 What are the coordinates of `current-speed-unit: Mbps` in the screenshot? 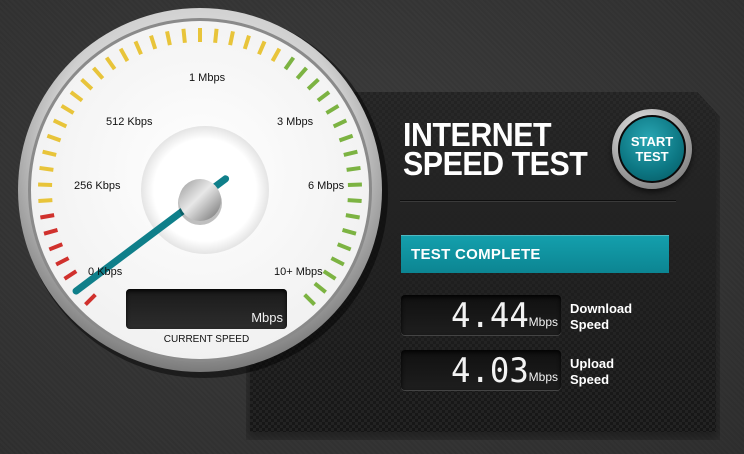 It's located at (267, 317).